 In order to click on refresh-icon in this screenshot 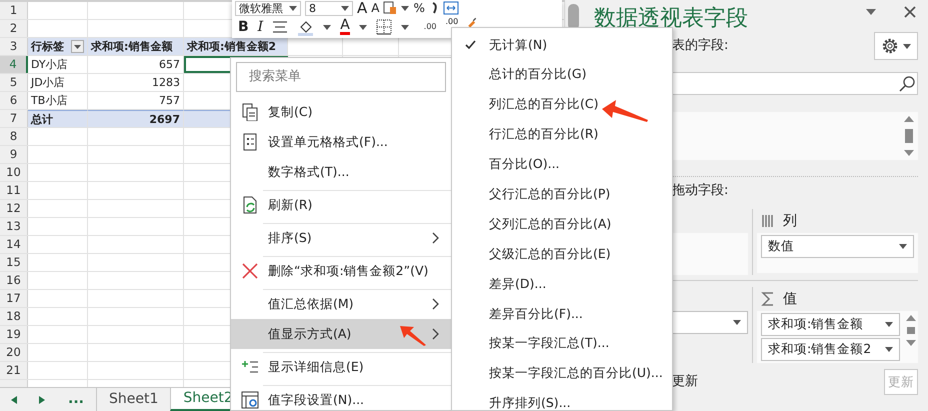, I will do `click(249, 205)`.